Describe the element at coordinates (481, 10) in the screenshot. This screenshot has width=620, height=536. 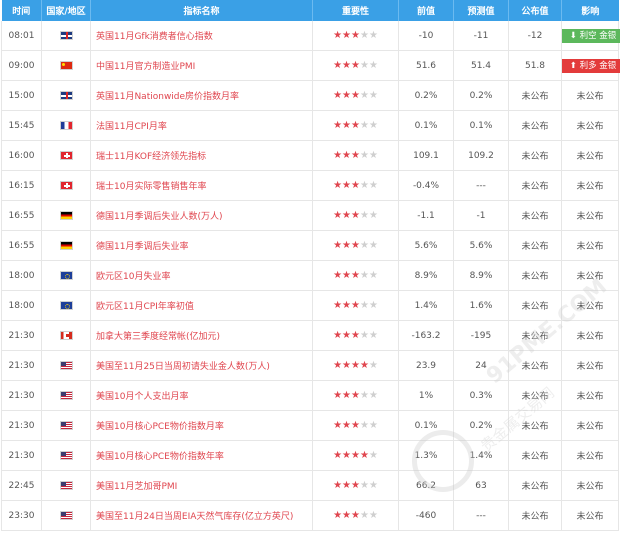
I see `header-forecast: 预测值` at that location.